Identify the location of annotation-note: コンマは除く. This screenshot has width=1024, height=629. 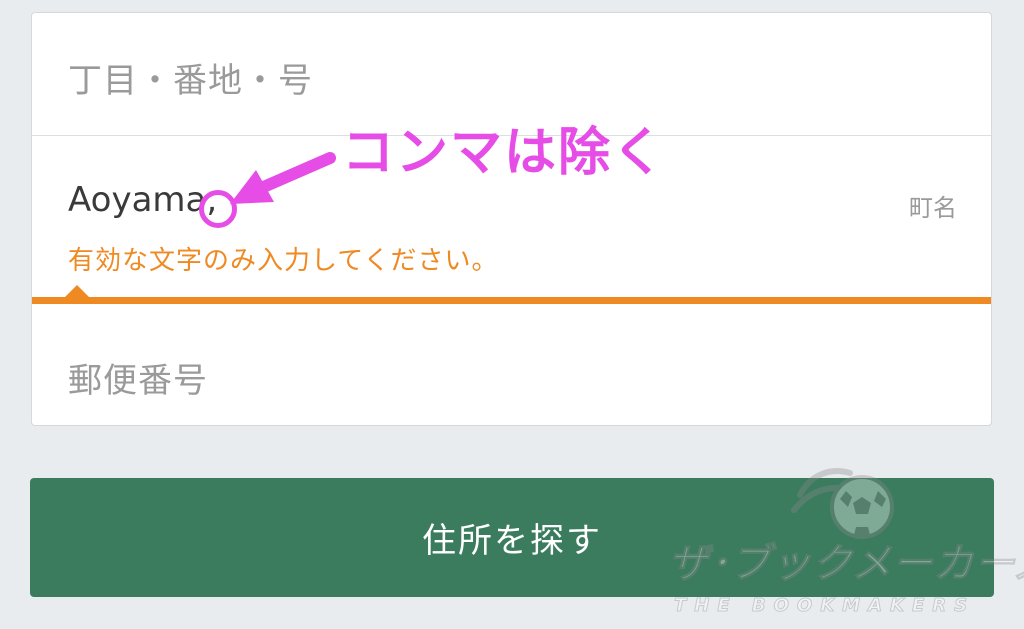
(504, 153).